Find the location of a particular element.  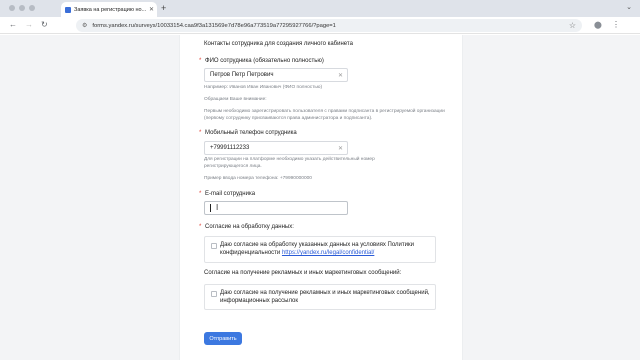

phone-question-label: * Мобильный телефон сотрудника is located at coordinates (248, 133).